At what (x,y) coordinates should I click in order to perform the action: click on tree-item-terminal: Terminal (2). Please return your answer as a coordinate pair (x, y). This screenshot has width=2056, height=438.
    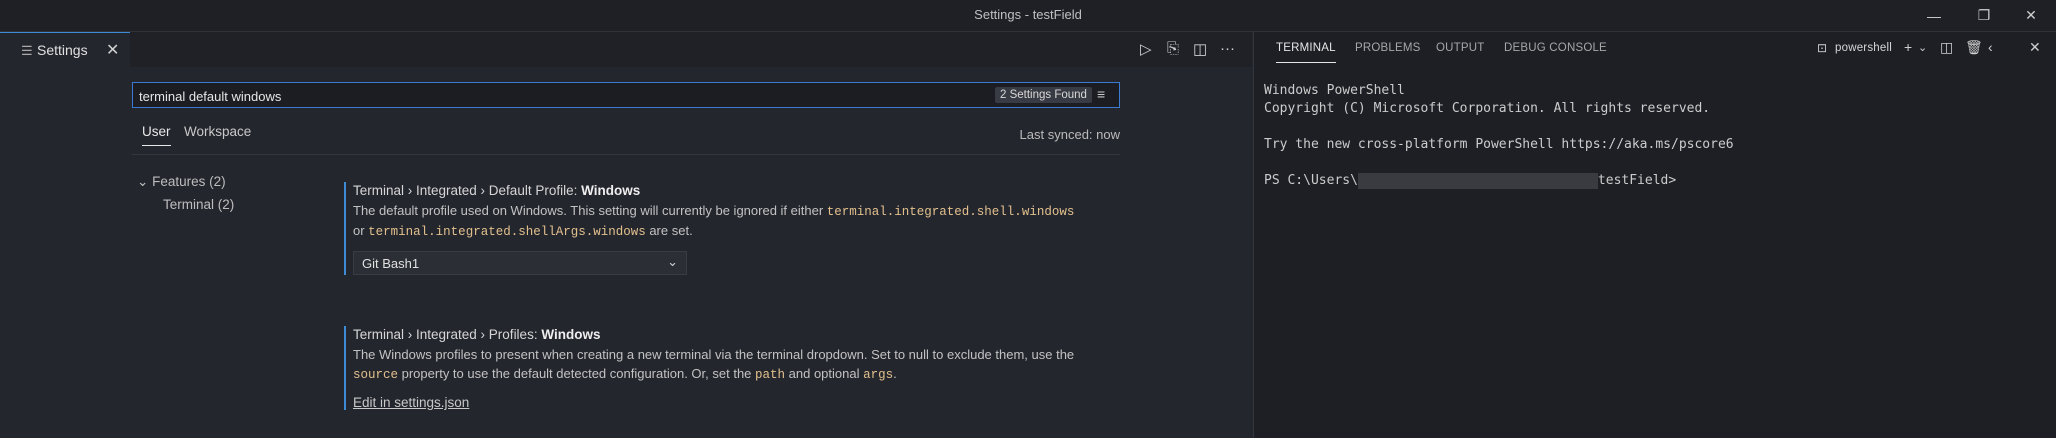
    Looking at the image, I should click on (198, 204).